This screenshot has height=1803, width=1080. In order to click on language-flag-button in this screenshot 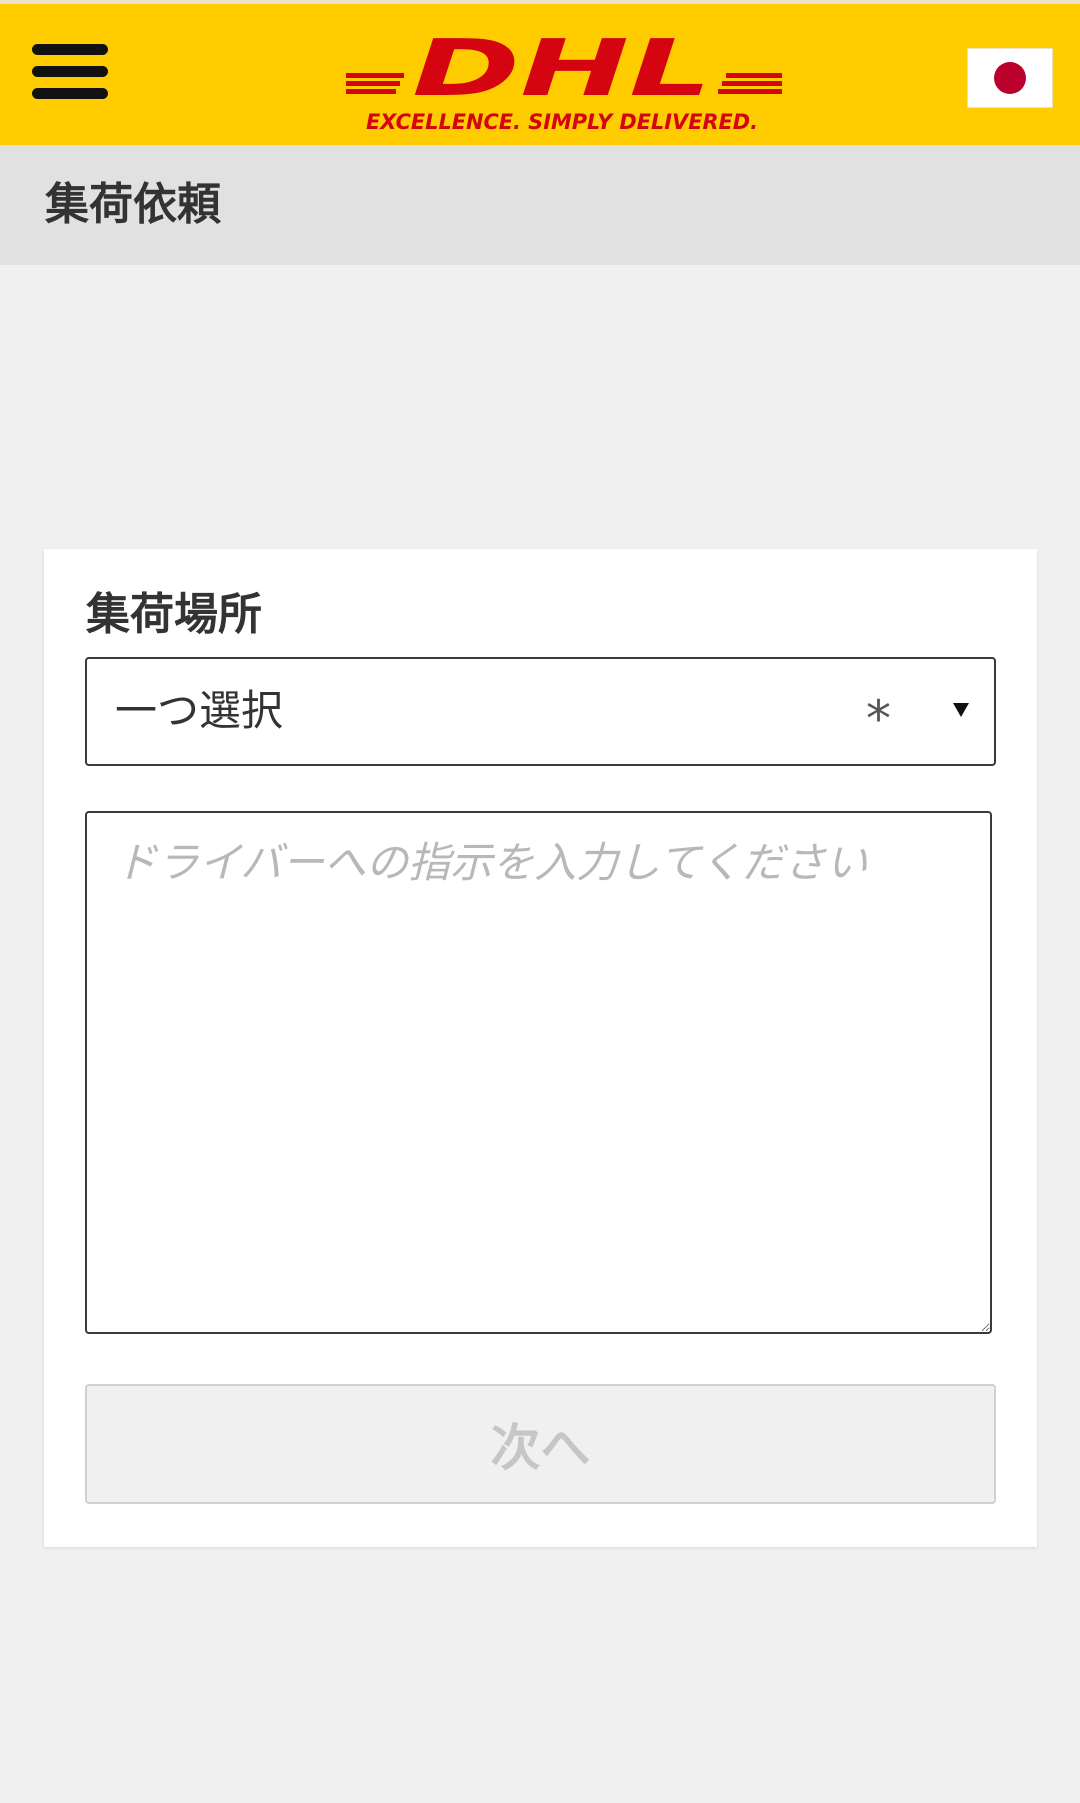, I will do `click(1010, 78)`.